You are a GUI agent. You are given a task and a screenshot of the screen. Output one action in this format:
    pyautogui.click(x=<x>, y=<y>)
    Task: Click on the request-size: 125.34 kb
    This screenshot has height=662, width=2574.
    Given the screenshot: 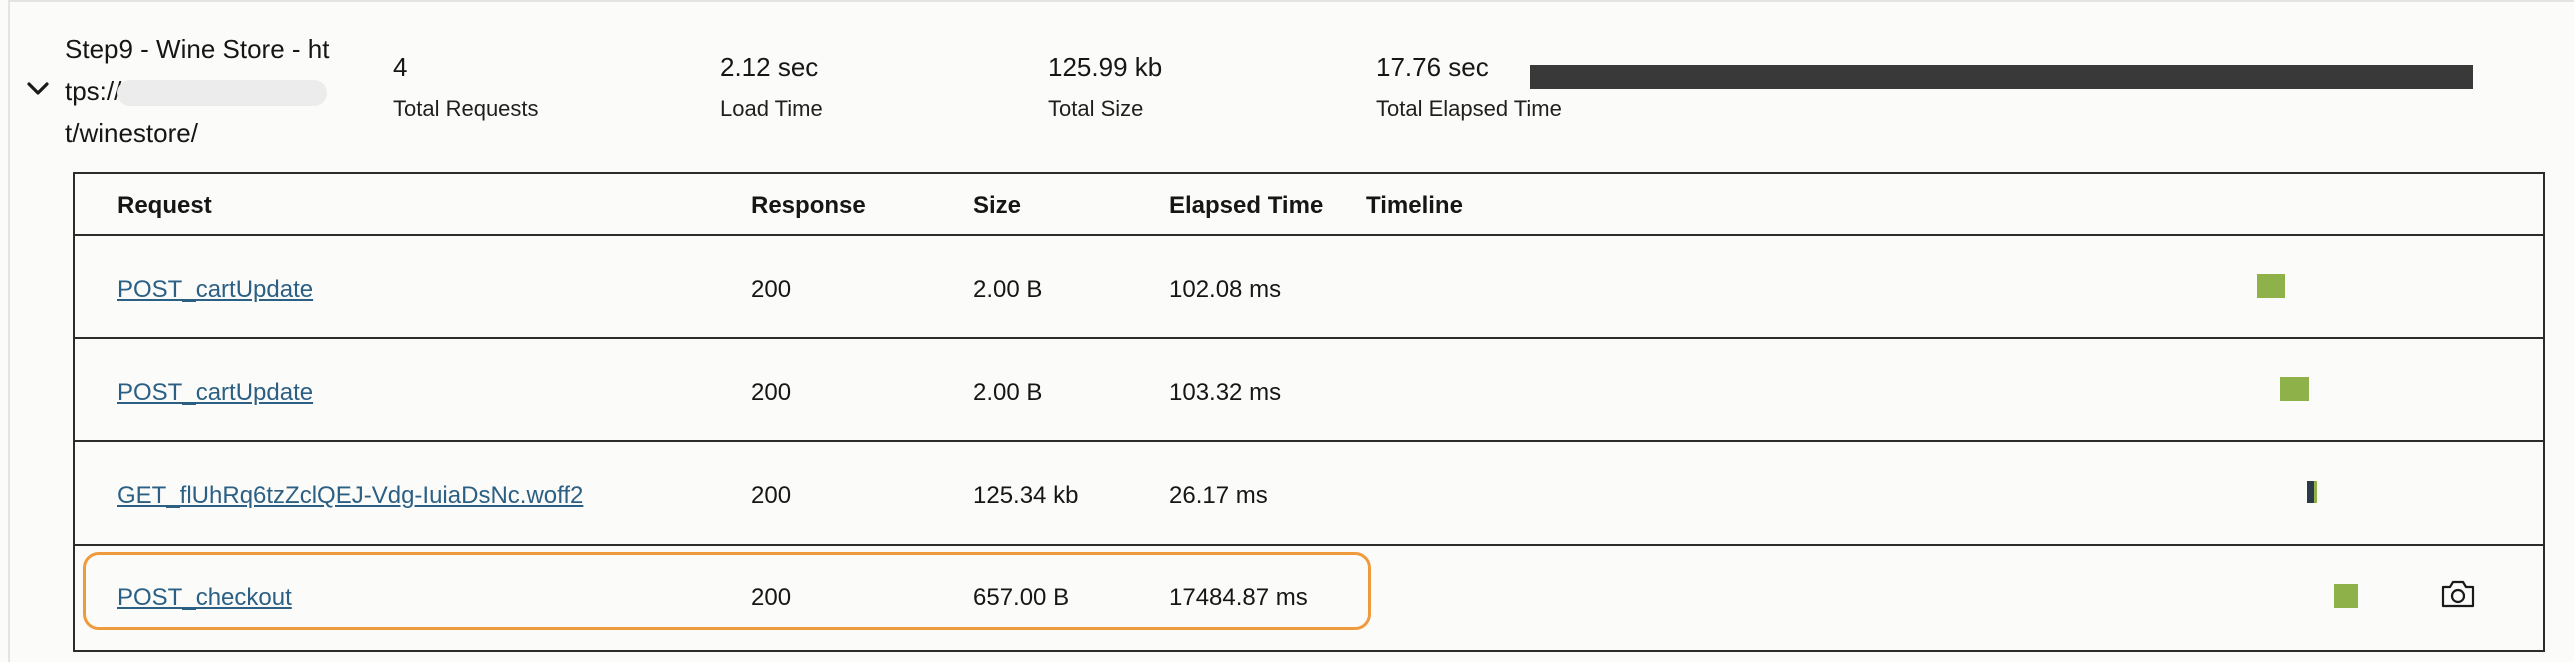 What is the action you would take?
    pyautogui.click(x=1026, y=495)
    